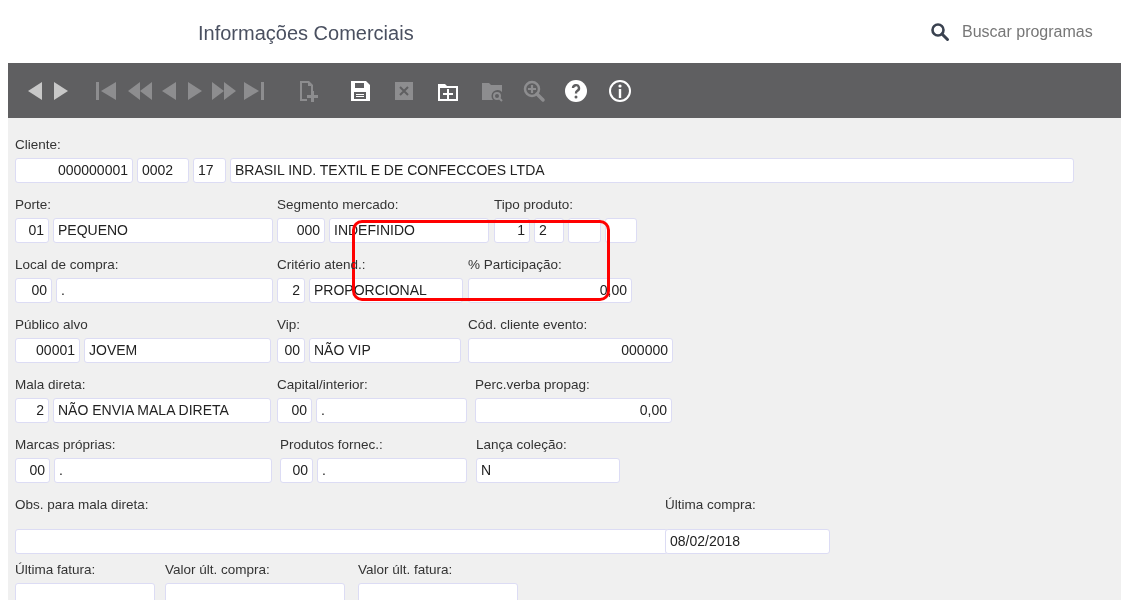 Image resolution: width=1121 pixels, height=600 pixels. I want to click on search-field: Buscar programas, so click(1025, 32).